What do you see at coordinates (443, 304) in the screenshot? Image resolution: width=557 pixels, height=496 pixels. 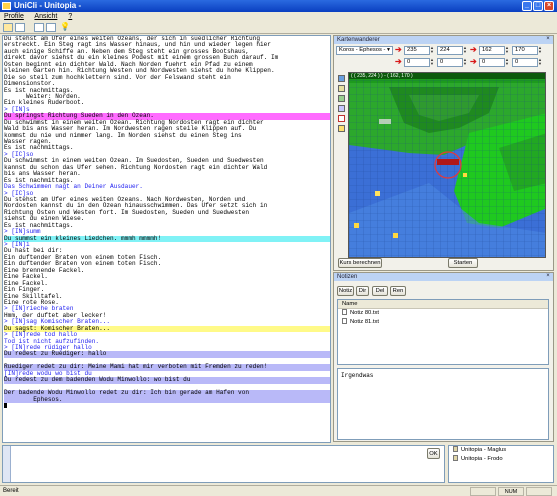 I see `notes-list-header: Name` at bounding box center [443, 304].